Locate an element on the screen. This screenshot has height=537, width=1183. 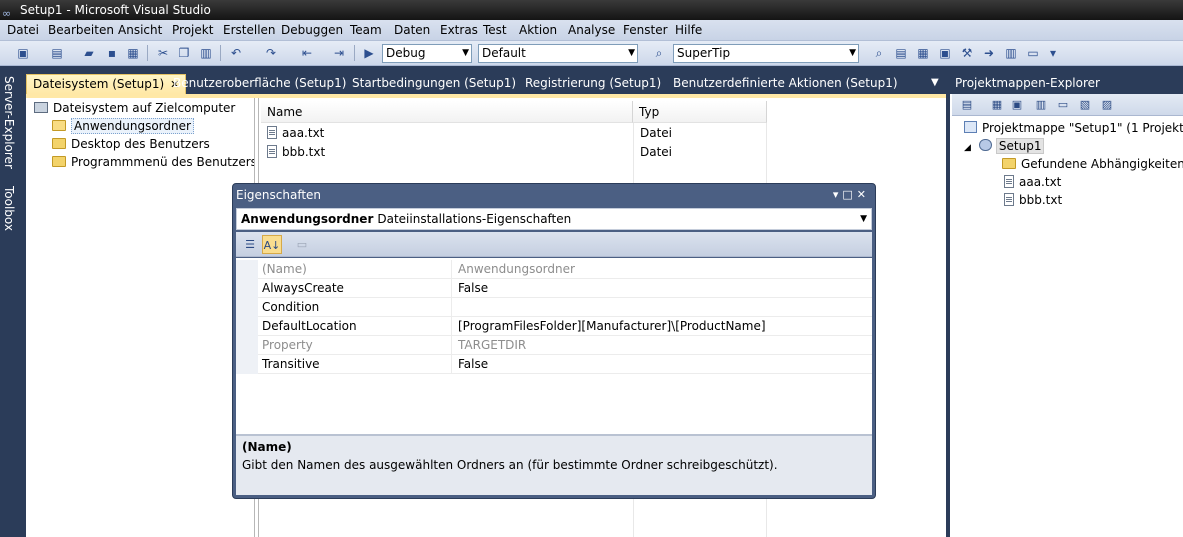
tree-item-desktop: Desktop des Benutzers is located at coordinates (131, 145).